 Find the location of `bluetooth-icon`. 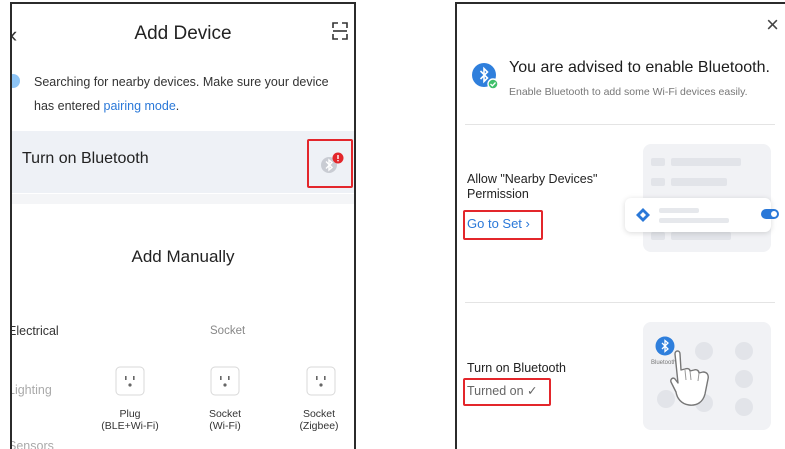

bluetooth-icon is located at coordinates (485, 76).